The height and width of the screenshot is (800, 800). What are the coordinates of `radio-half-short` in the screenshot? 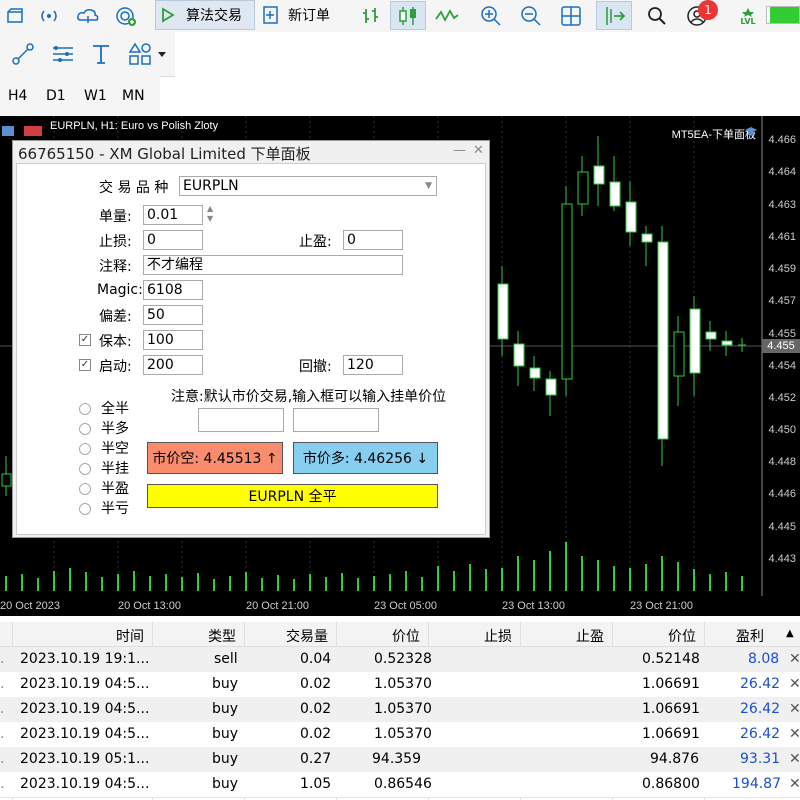 It's located at (85, 449).